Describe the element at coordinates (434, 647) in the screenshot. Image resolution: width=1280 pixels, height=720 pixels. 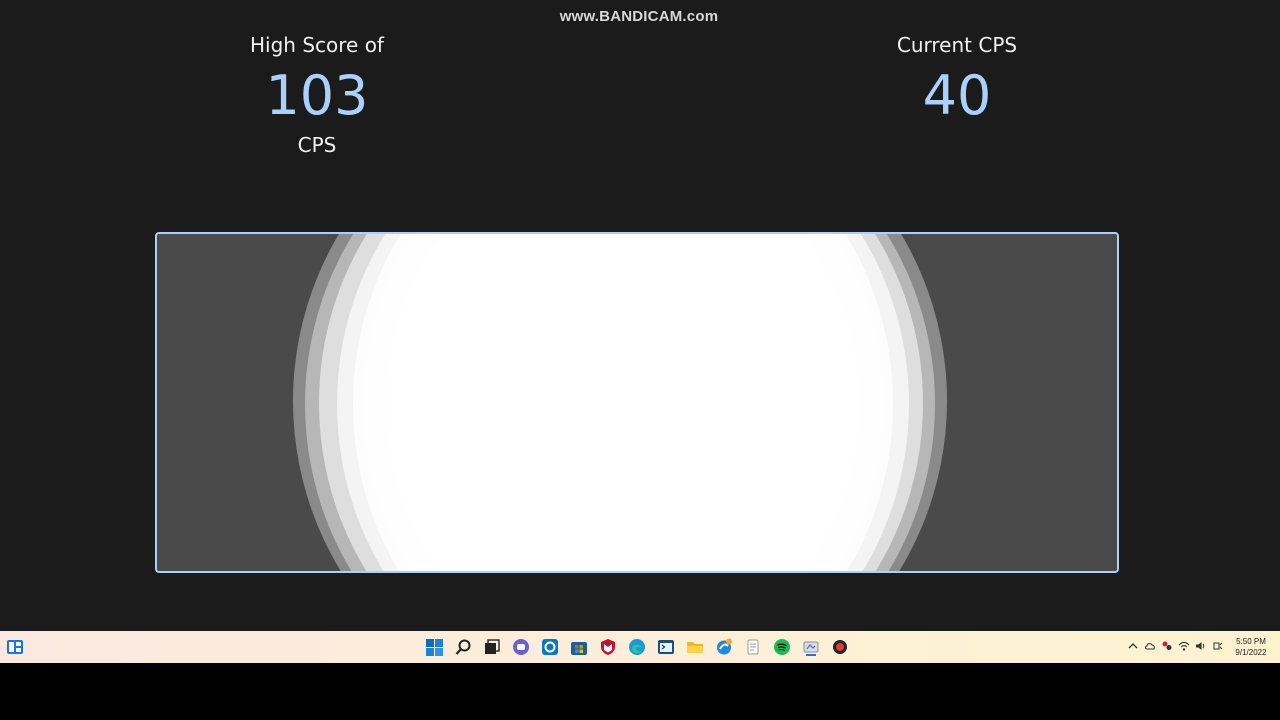
I see `windows-start-icon` at that location.